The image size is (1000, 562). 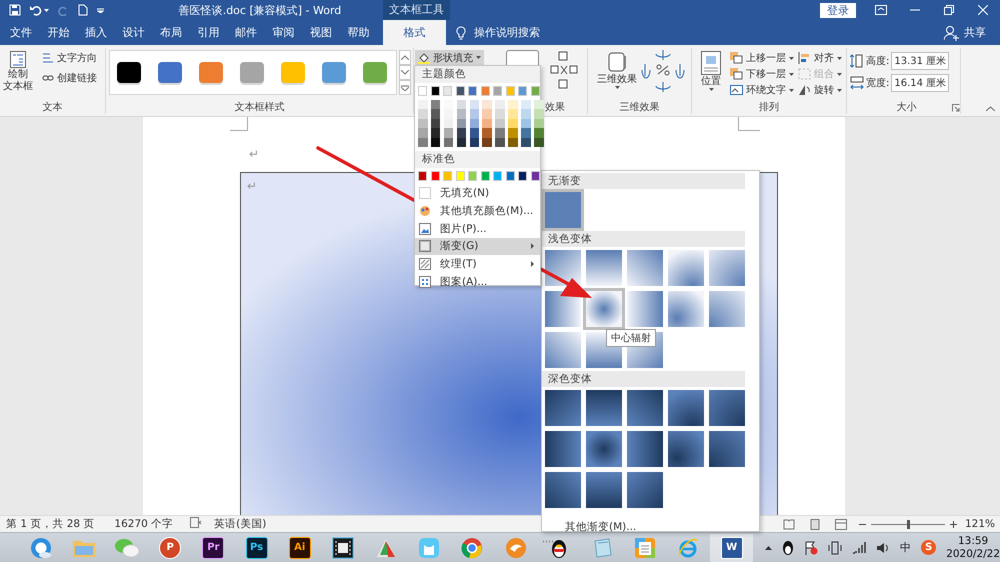 I want to click on photo-app-icon: Ps, so click(x=257, y=547).